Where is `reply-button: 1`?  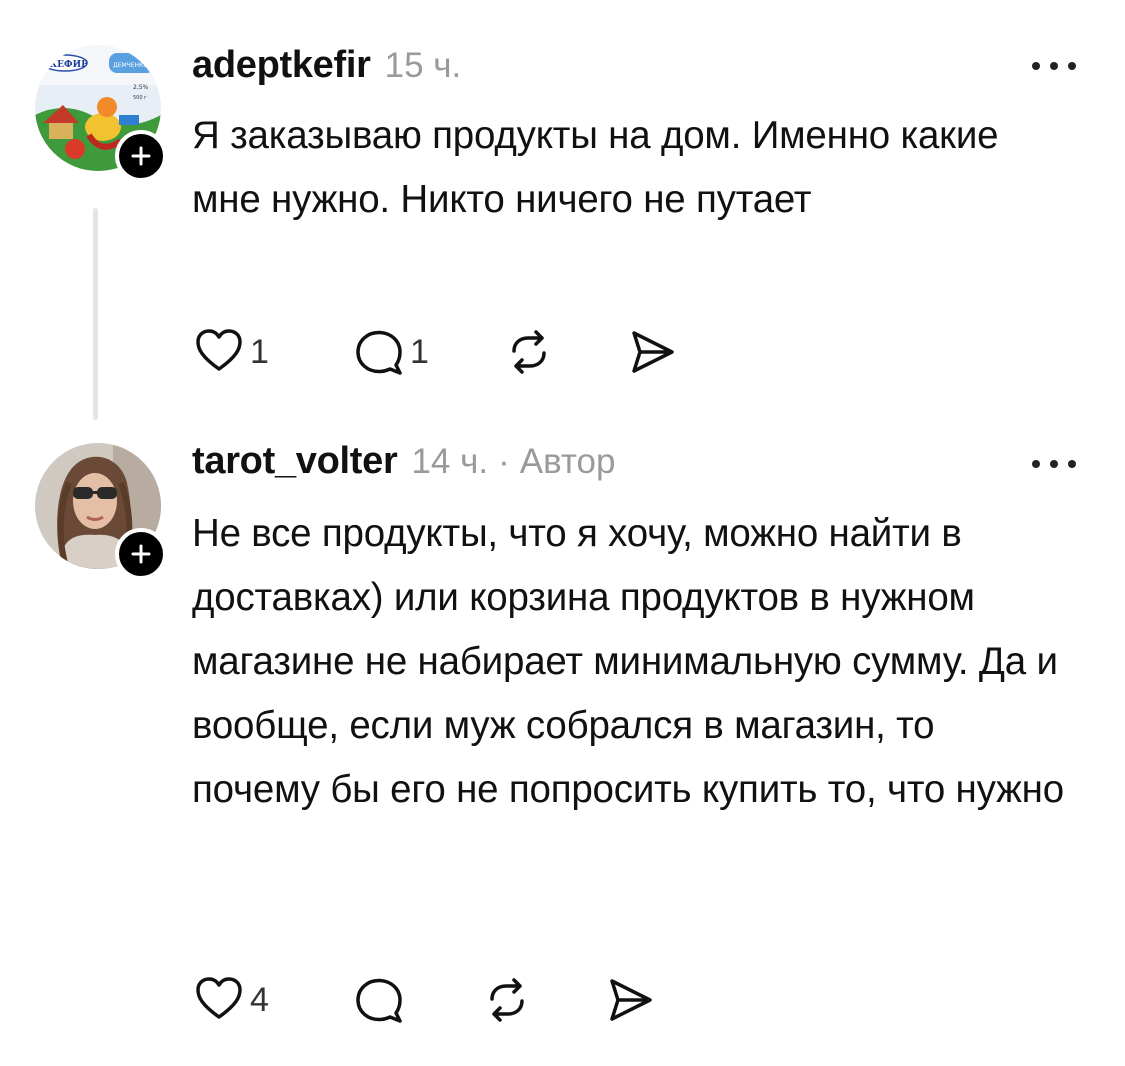
reply-button: 1 is located at coordinates (390, 352).